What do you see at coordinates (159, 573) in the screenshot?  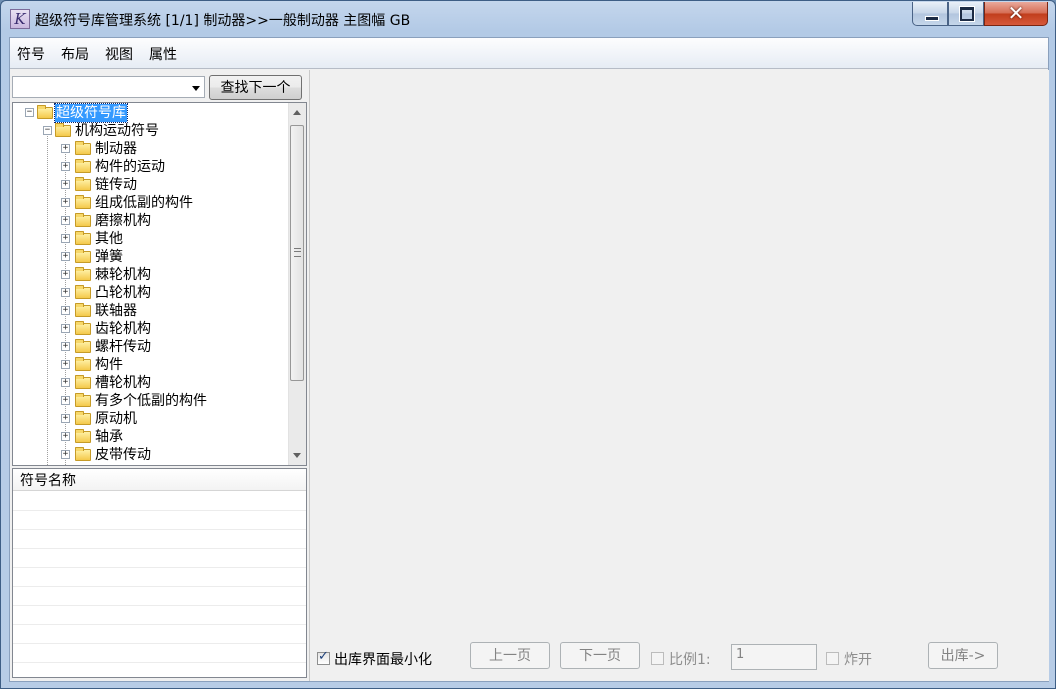 I see `symbol-name-list: 符号名称` at bounding box center [159, 573].